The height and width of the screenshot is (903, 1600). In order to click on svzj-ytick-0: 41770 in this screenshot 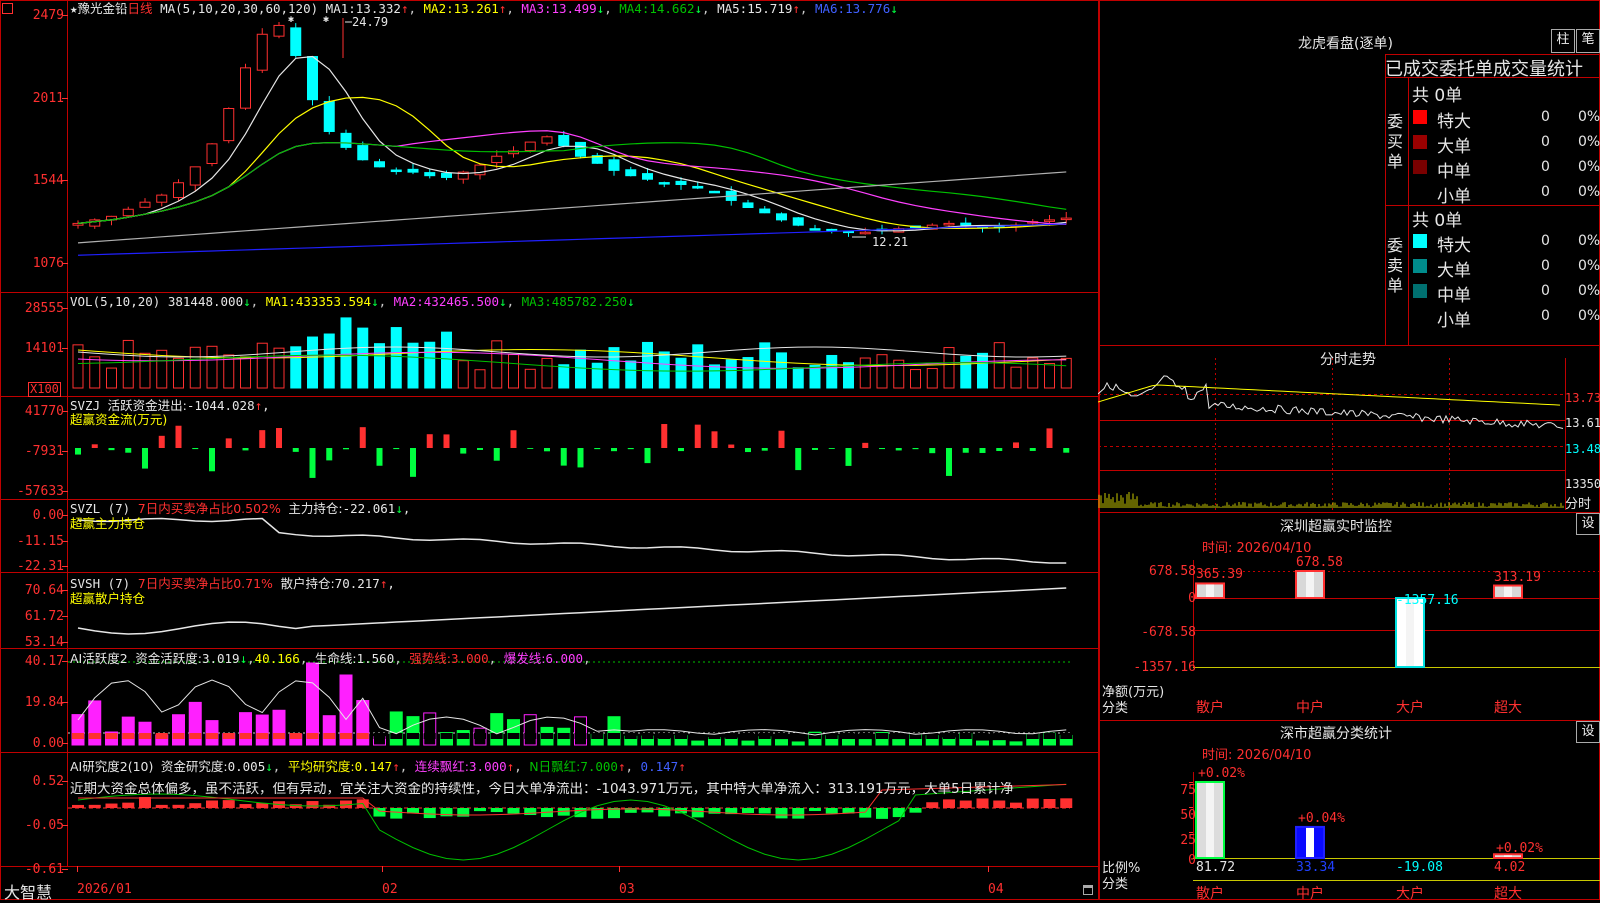, I will do `click(44, 411)`.